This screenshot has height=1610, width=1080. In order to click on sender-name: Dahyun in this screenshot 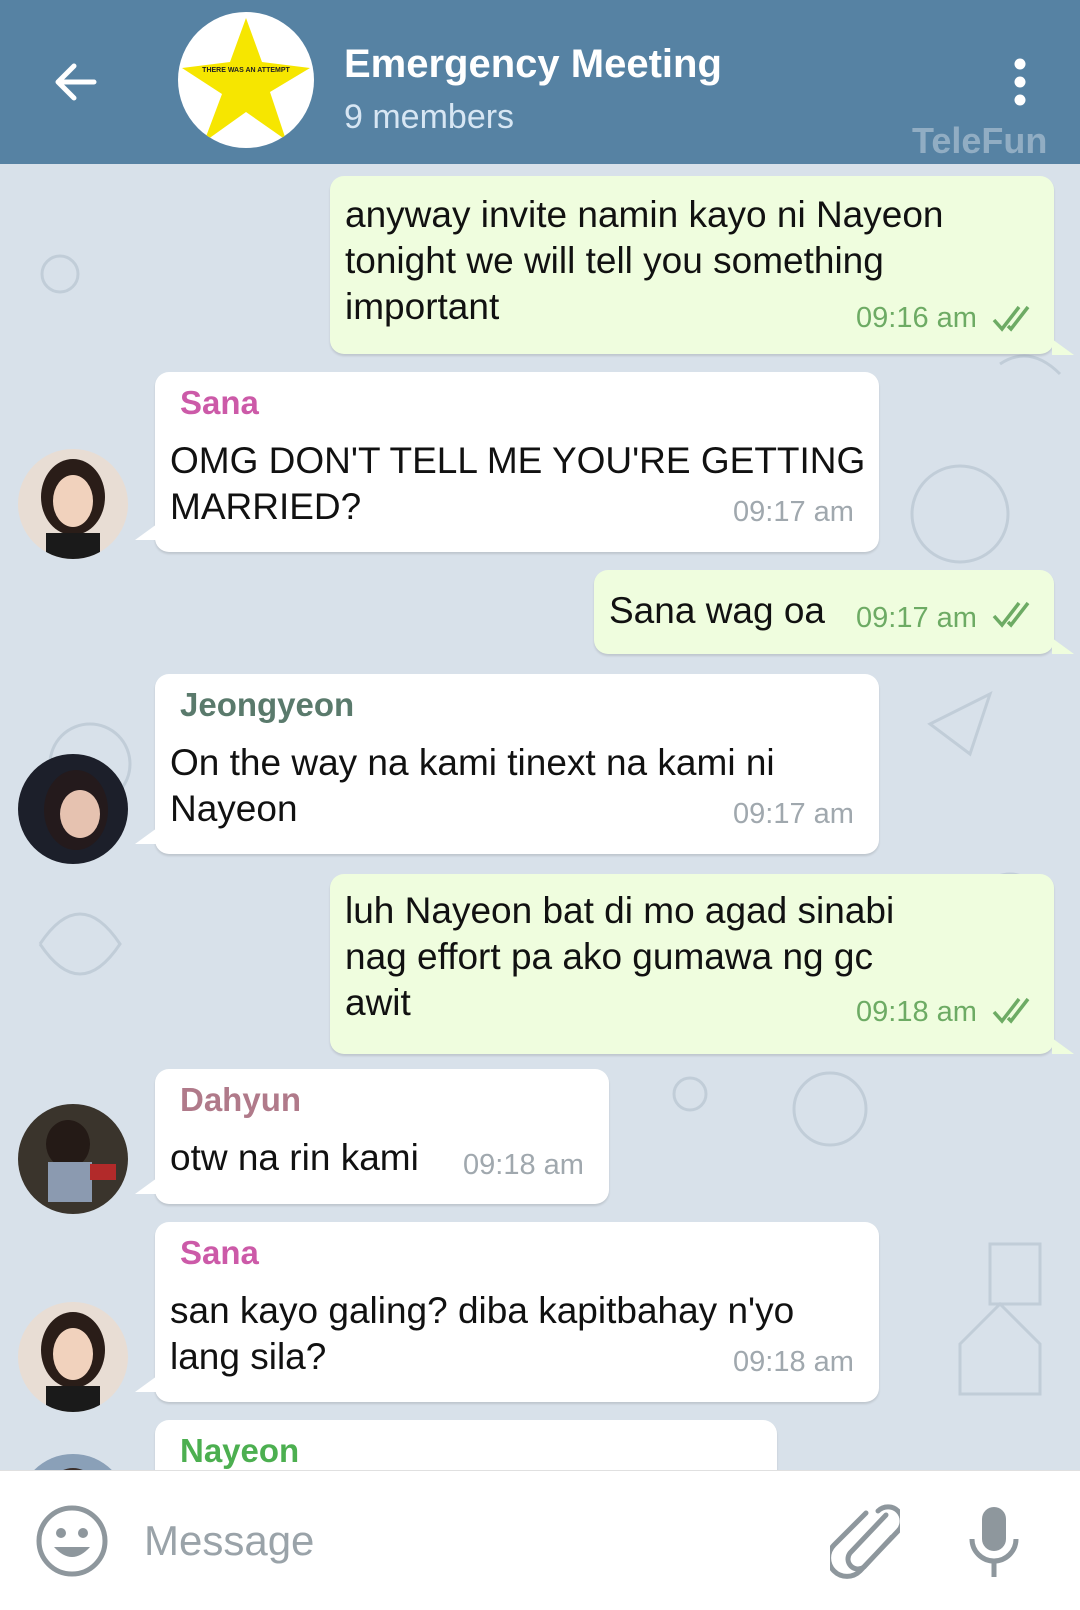, I will do `click(240, 1100)`.